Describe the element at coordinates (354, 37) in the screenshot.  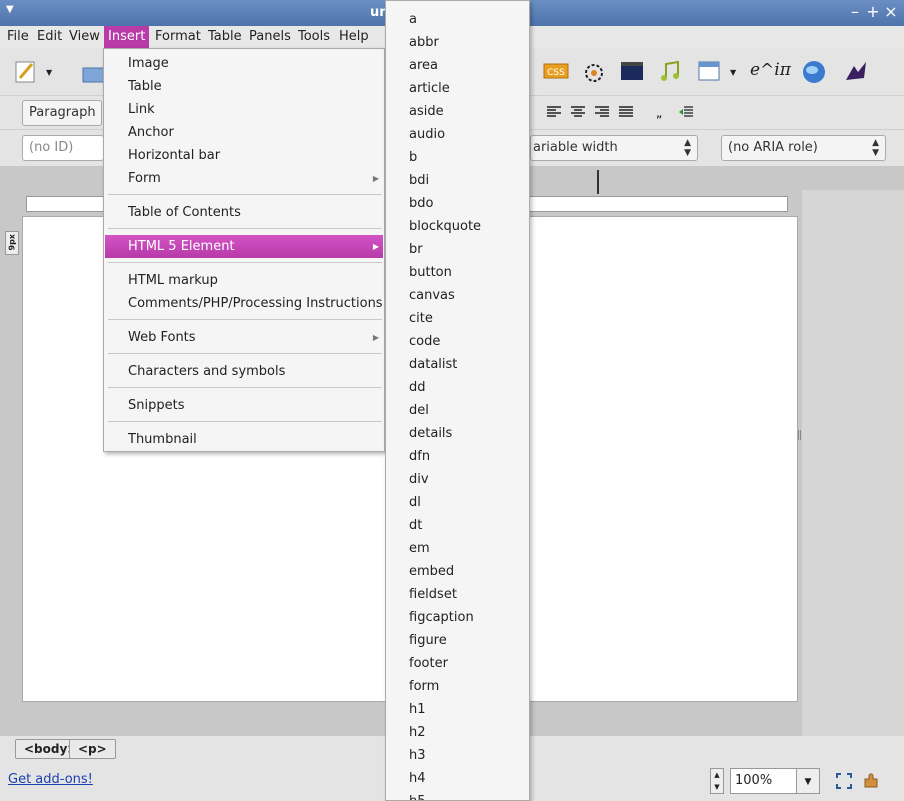
I see `menu-help: Help` at that location.